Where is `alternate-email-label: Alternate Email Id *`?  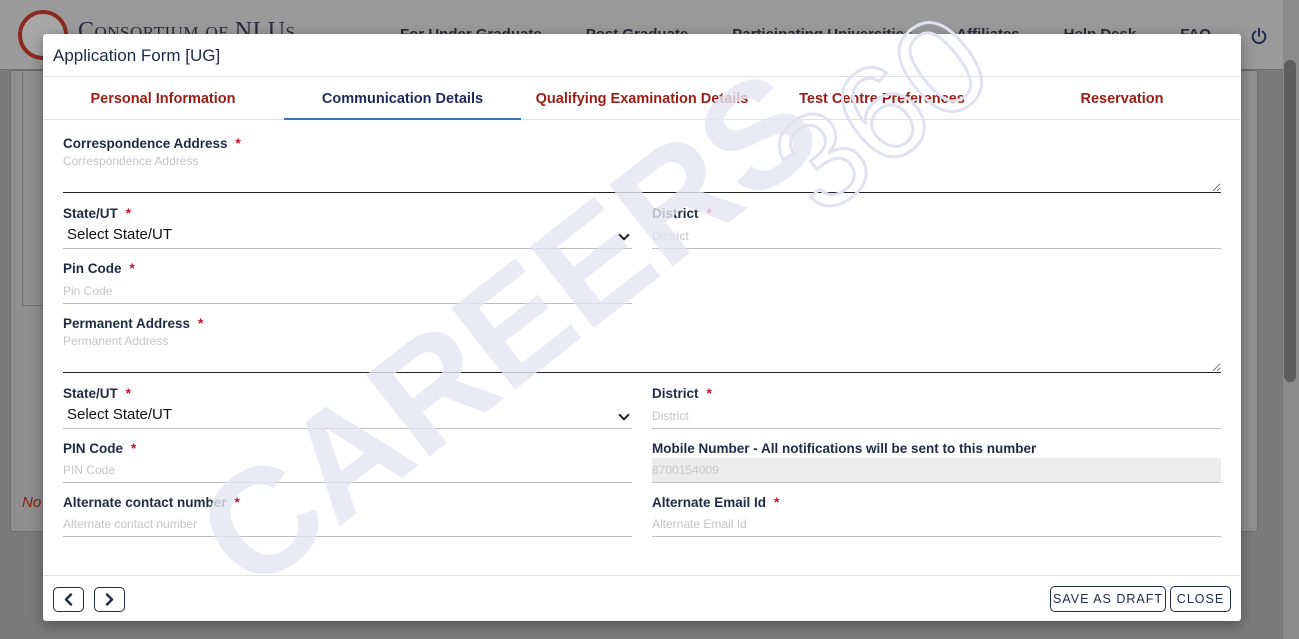
alternate-email-label: Alternate Email Id * is located at coordinates (716, 502).